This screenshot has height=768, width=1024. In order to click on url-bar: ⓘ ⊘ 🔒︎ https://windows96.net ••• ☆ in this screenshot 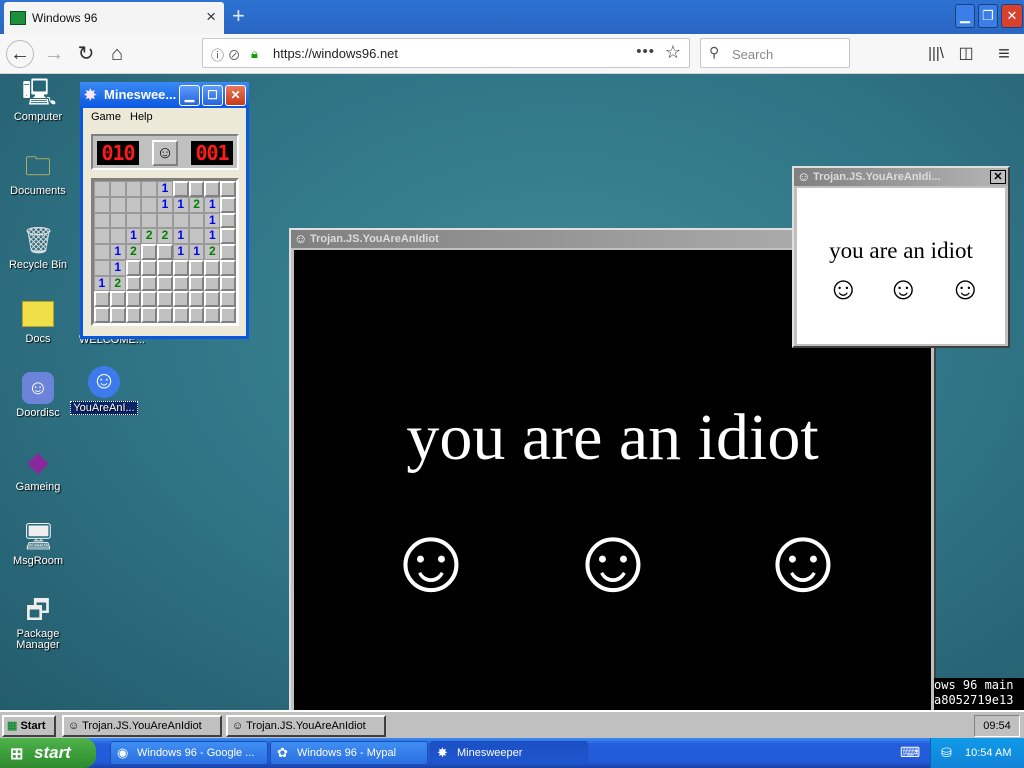, I will do `click(446, 53)`.